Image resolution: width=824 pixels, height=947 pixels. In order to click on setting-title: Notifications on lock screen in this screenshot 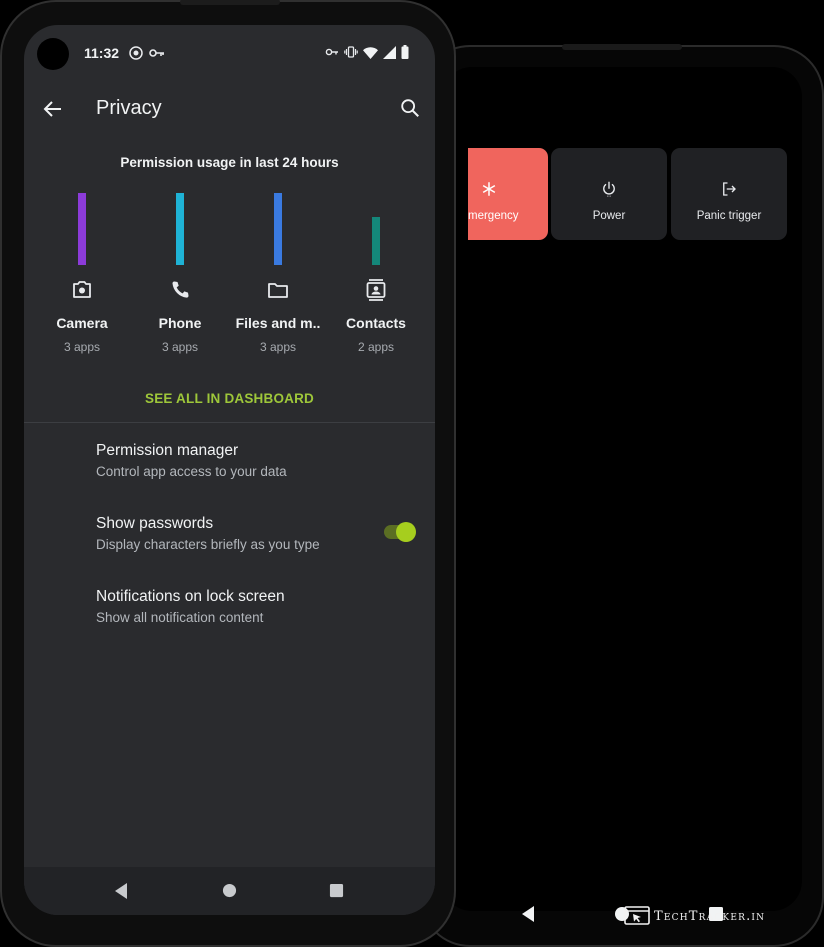, I will do `click(190, 596)`.